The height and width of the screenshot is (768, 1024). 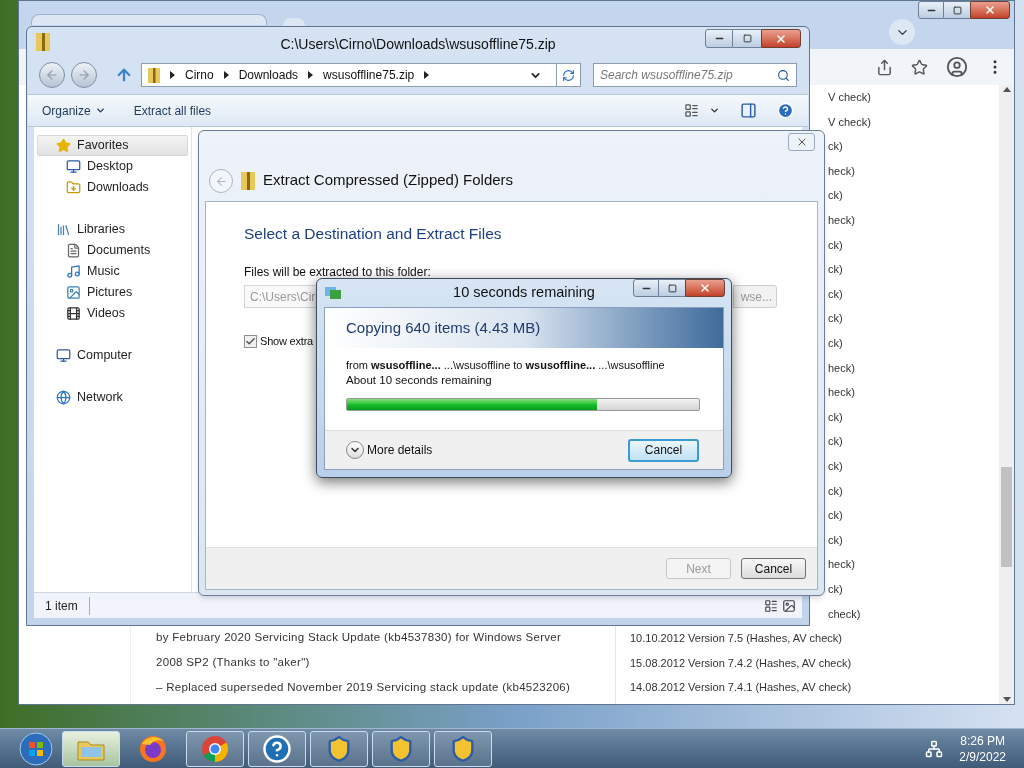 What do you see at coordinates (52, 75) in the screenshot?
I see `back-button` at bounding box center [52, 75].